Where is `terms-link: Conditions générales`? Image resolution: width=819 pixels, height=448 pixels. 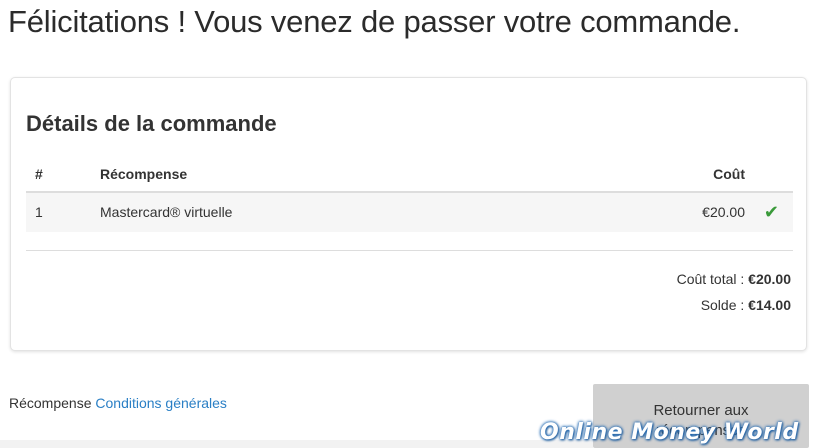
terms-link: Conditions générales is located at coordinates (161, 403).